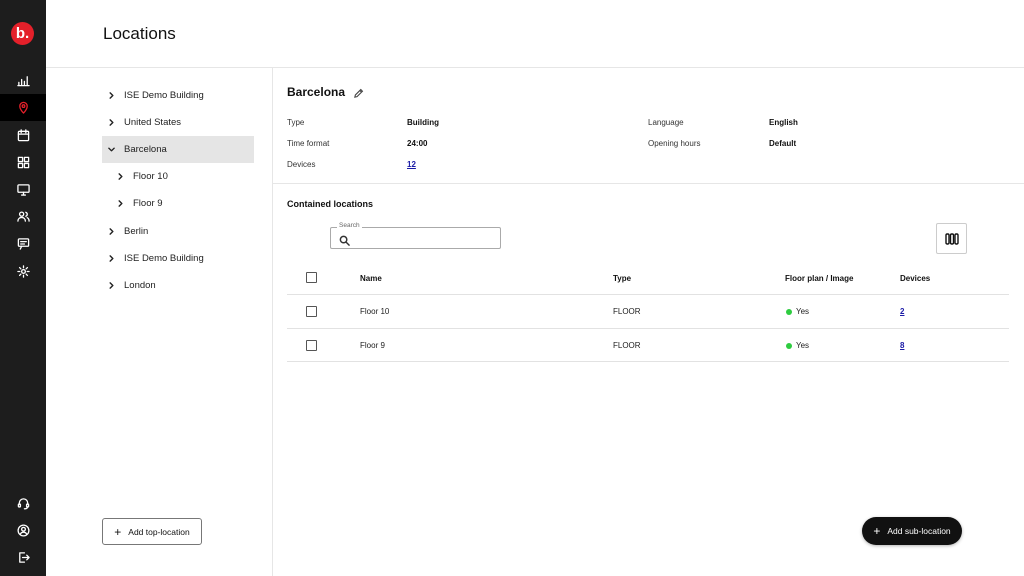  What do you see at coordinates (145, 149) in the screenshot?
I see `tree-item-label: Barcelona` at bounding box center [145, 149].